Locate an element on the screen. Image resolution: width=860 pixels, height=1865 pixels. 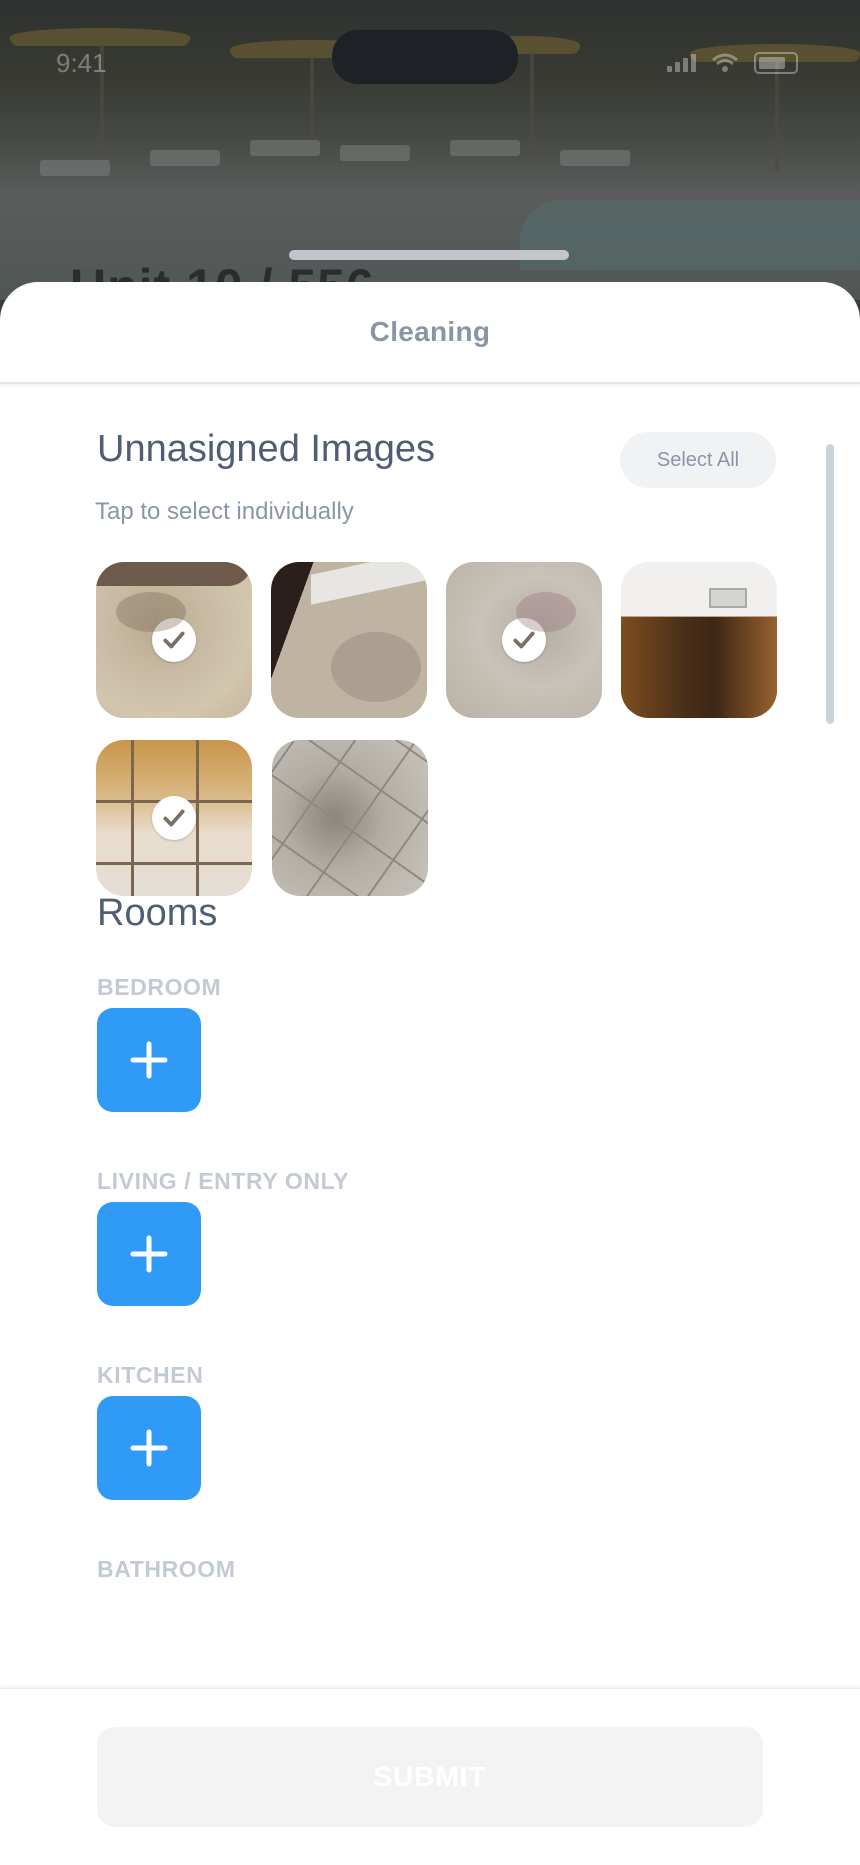
battery-icon is located at coordinates (776, 63).